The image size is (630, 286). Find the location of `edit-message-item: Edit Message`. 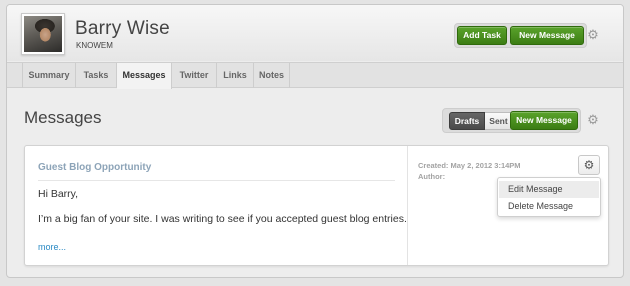

edit-message-item: Edit Message is located at coordinates (549, 189).